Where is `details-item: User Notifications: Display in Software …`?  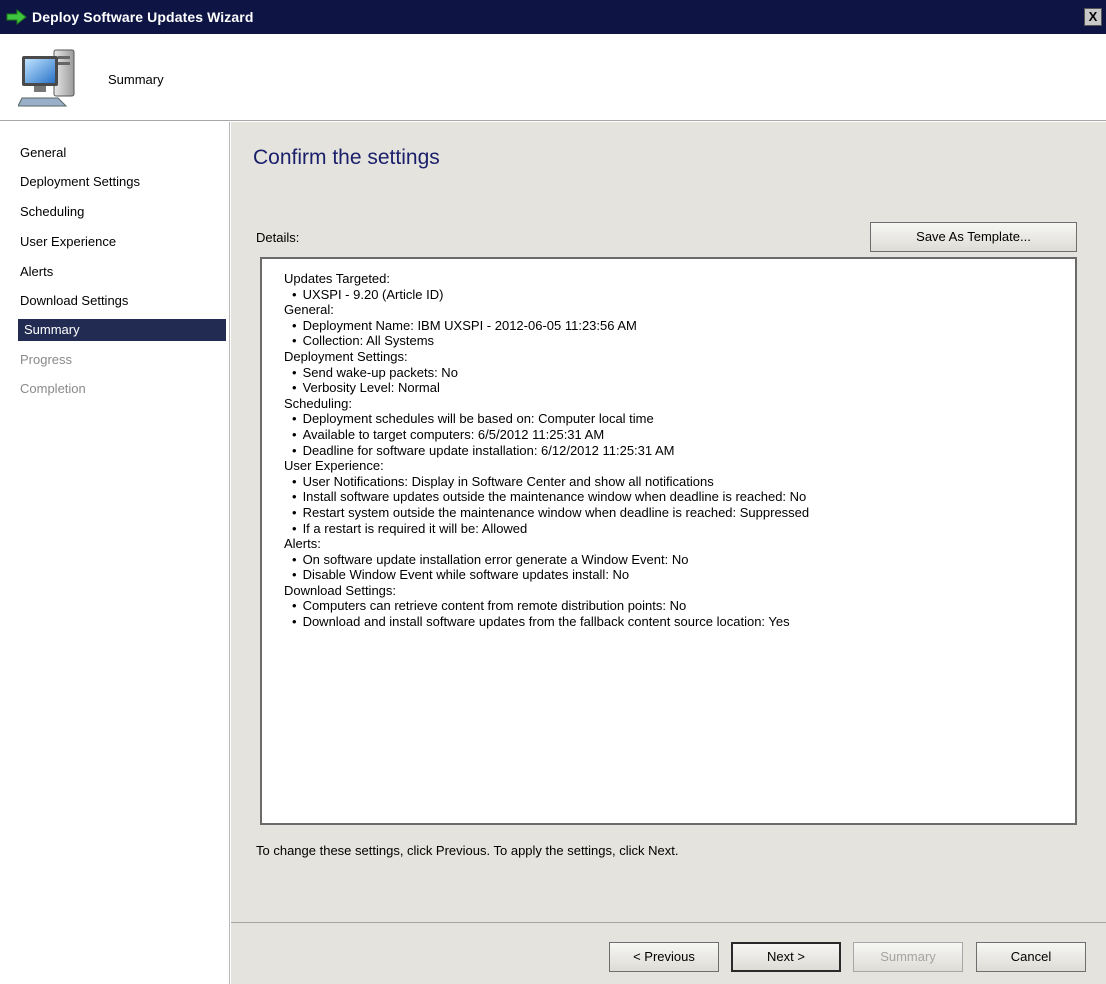
details-item: User Notifications: Display in Software … is located at coordinates (679, 482).